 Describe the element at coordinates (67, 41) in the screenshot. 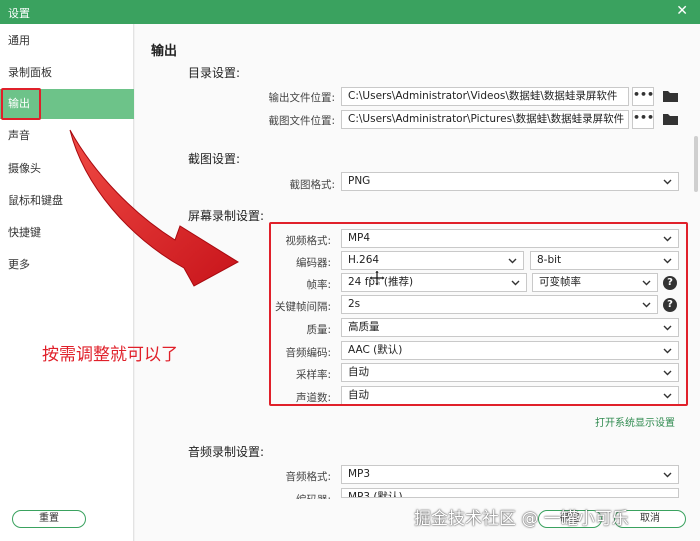

I see `sidebar-item-general: 通用` at that location.